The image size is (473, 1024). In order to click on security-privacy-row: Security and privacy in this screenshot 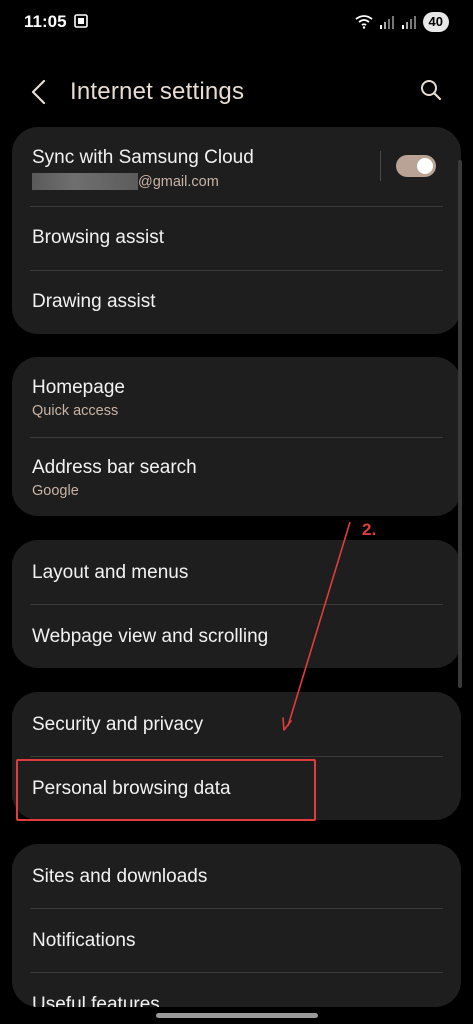, I will do `click(236, 724)`.